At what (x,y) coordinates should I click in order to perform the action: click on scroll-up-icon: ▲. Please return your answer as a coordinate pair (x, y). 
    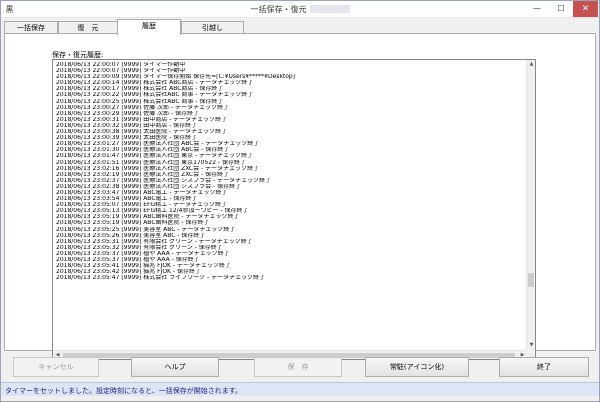
    Looking at the image, I should click on (531, 64).